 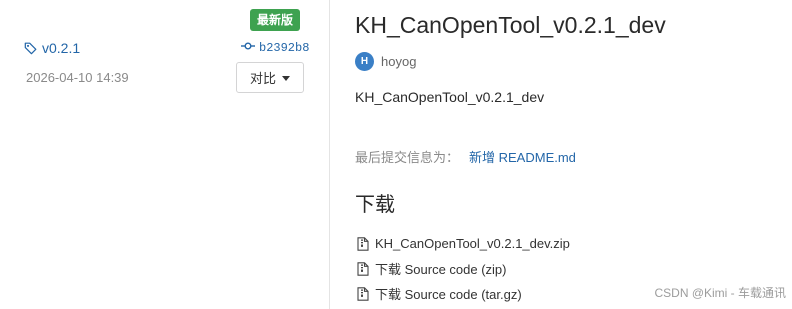 I want to click on chevron-down-icon, so click(x=286, y=78).